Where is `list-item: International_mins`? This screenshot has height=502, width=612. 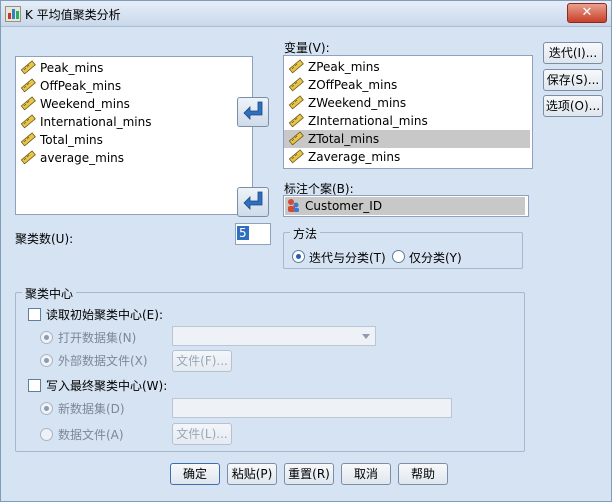 list-item: International_mins is located at coordinates (85, 122).